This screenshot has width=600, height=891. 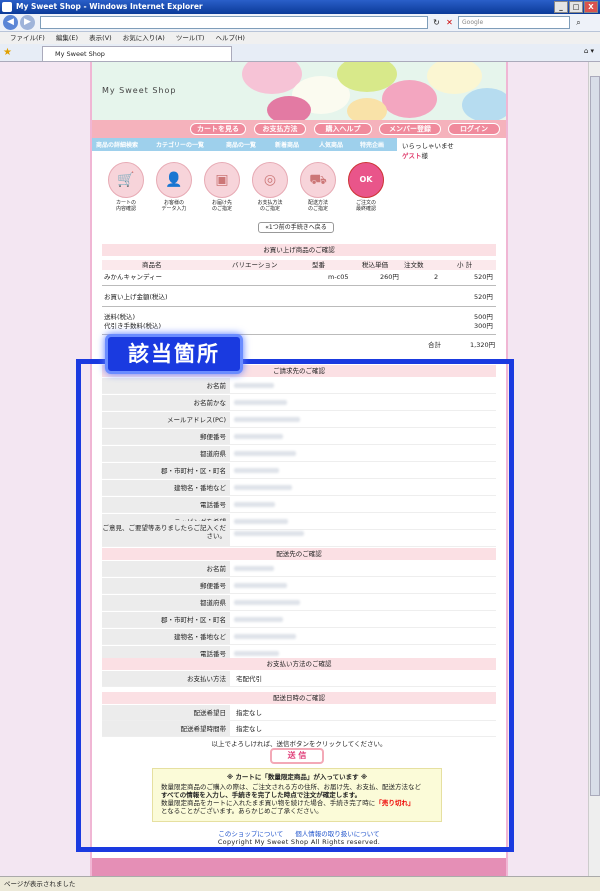 What do you see at coordinates (514, 22) in the screenshot?
I see `search-input: Google` at bounding box center [514, 22].